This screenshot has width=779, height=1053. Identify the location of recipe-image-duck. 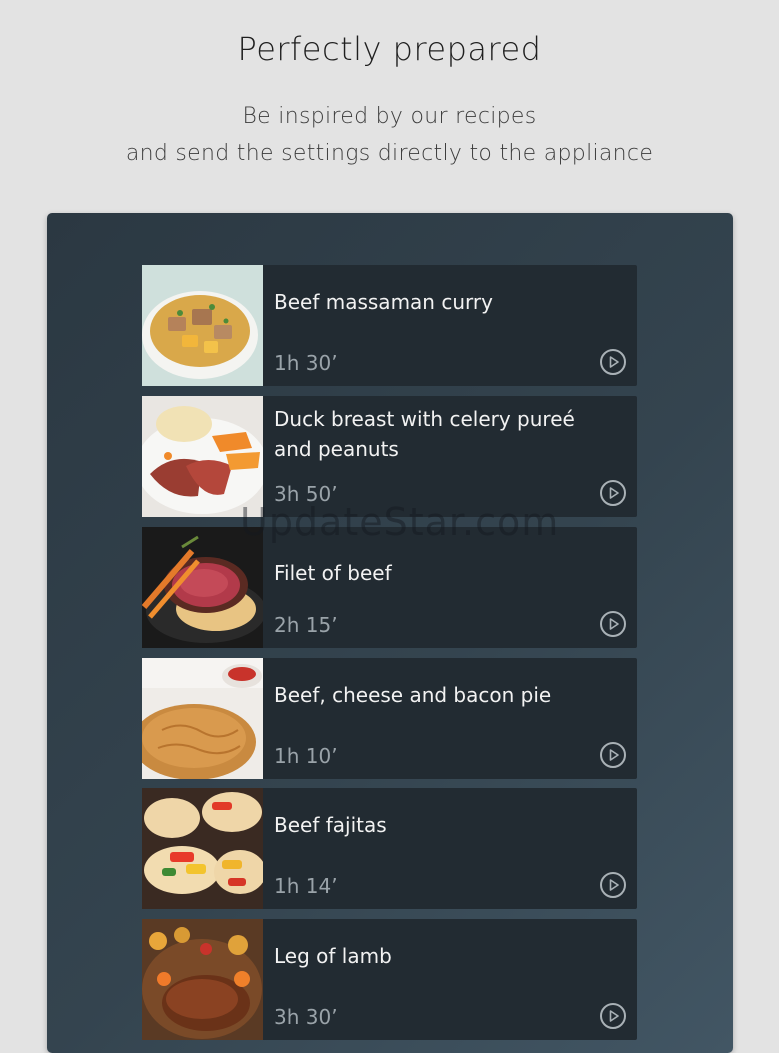
(202, 456).